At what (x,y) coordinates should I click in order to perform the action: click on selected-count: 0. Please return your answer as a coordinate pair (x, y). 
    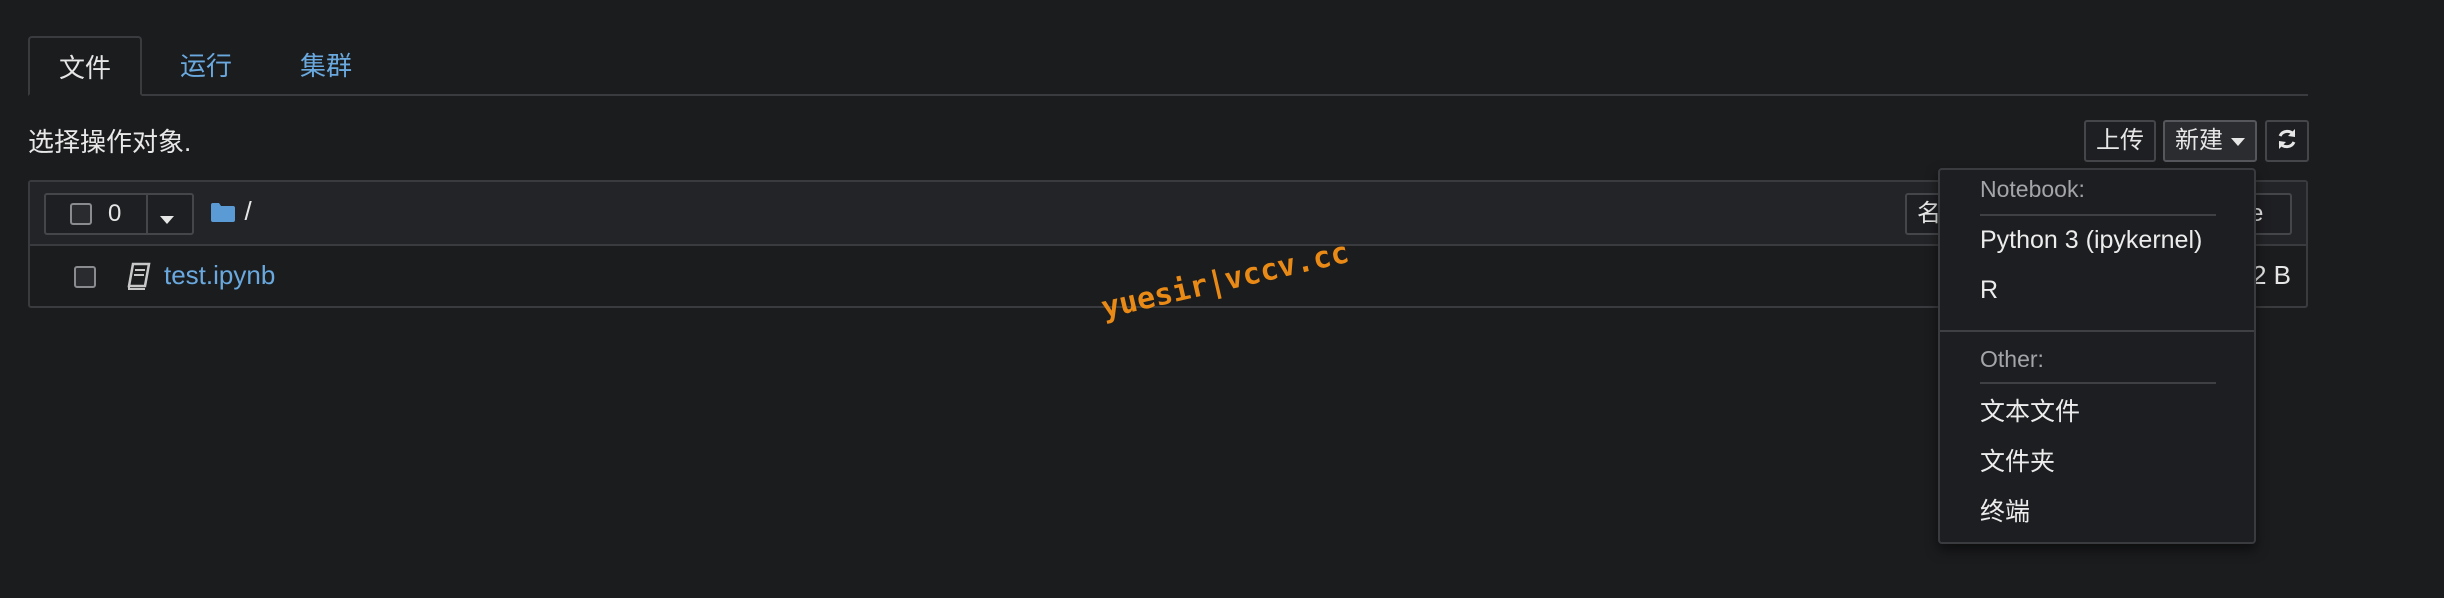
    Looking at the image, I should click on (115, 213).